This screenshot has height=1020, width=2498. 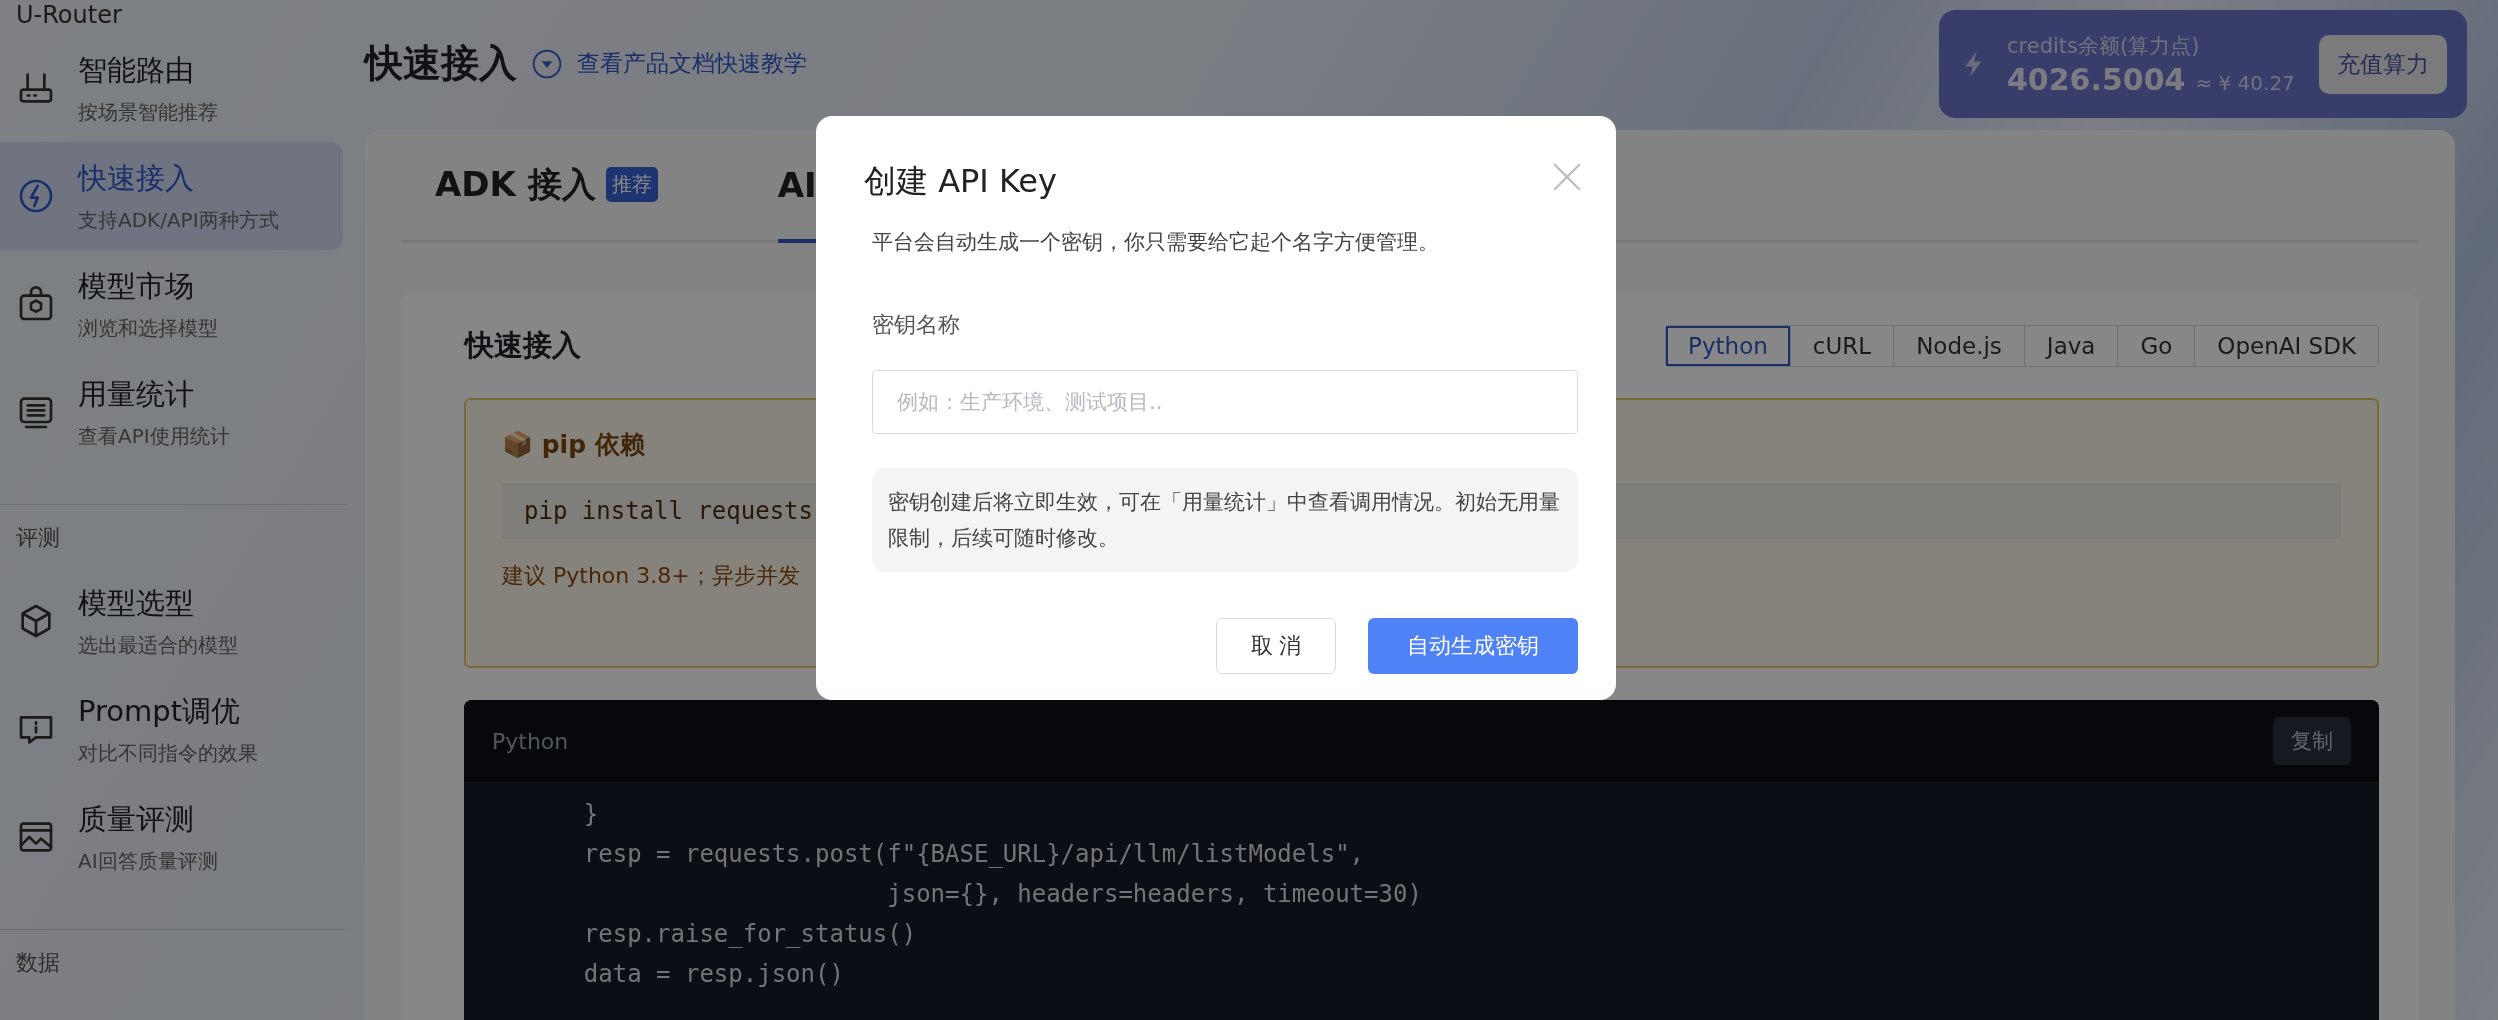 What do you see at coordinates (2096, 79) in the screenshot?
I see `credits-amount: 4026.5004` at bounding box center [2096, 79].